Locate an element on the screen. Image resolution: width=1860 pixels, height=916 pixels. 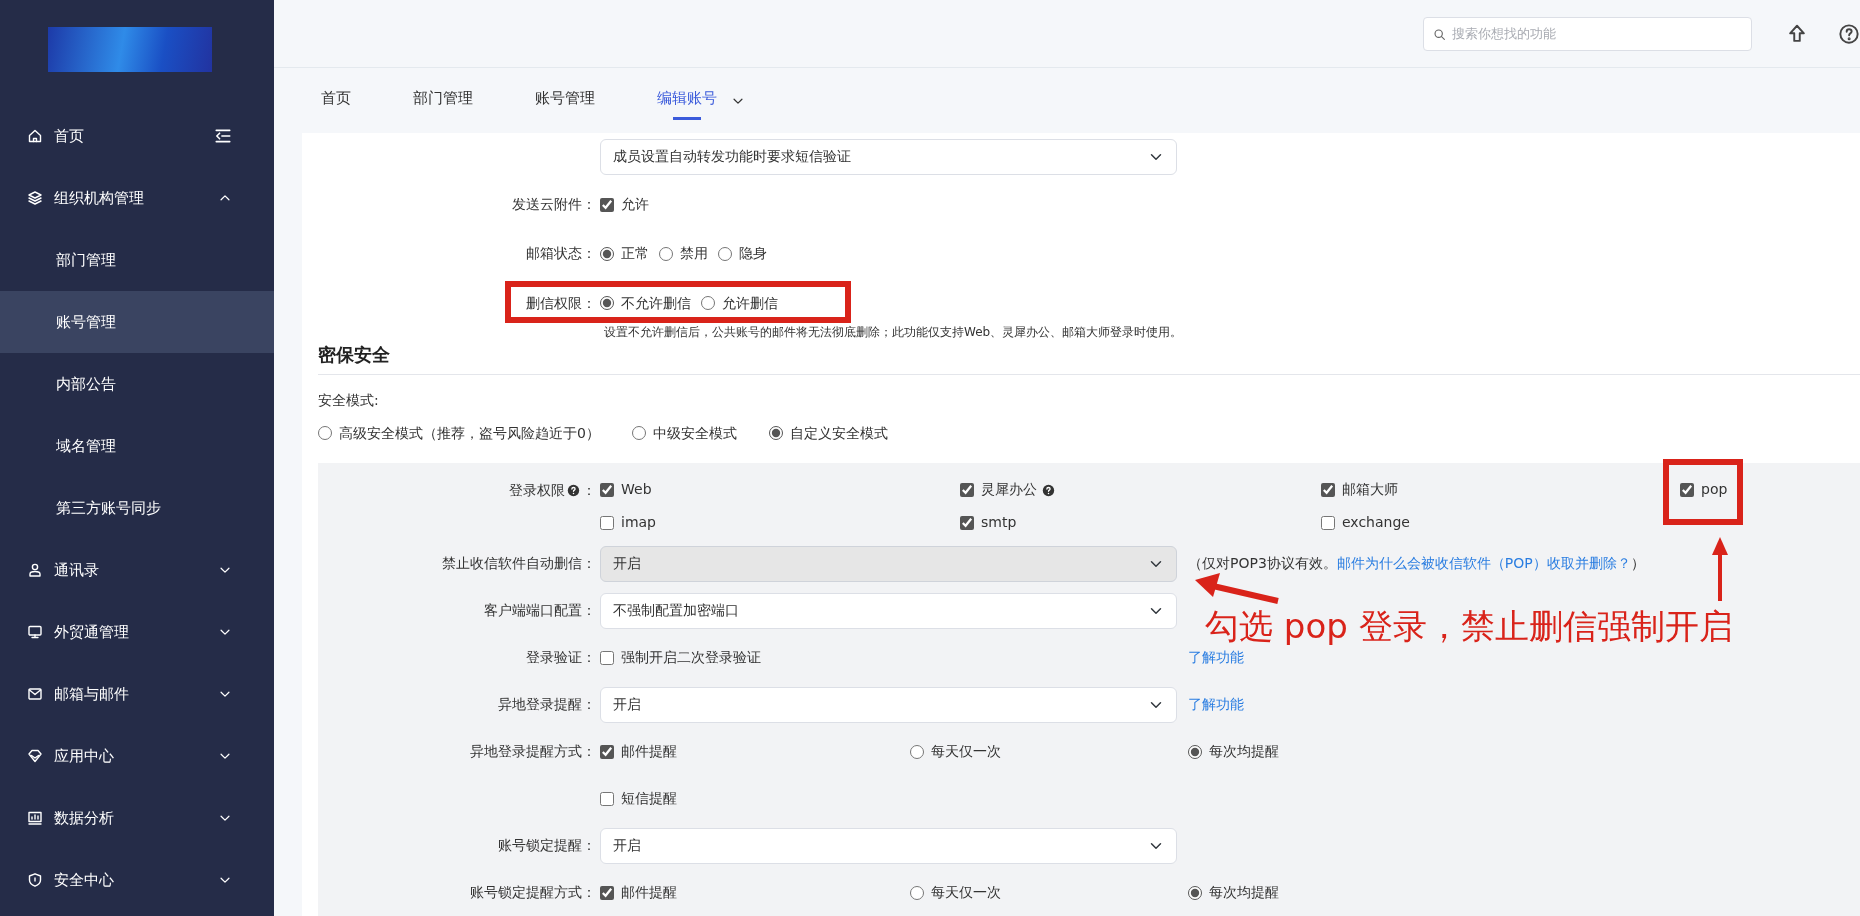
option-label: smtp is located at coordinates (999, 523).